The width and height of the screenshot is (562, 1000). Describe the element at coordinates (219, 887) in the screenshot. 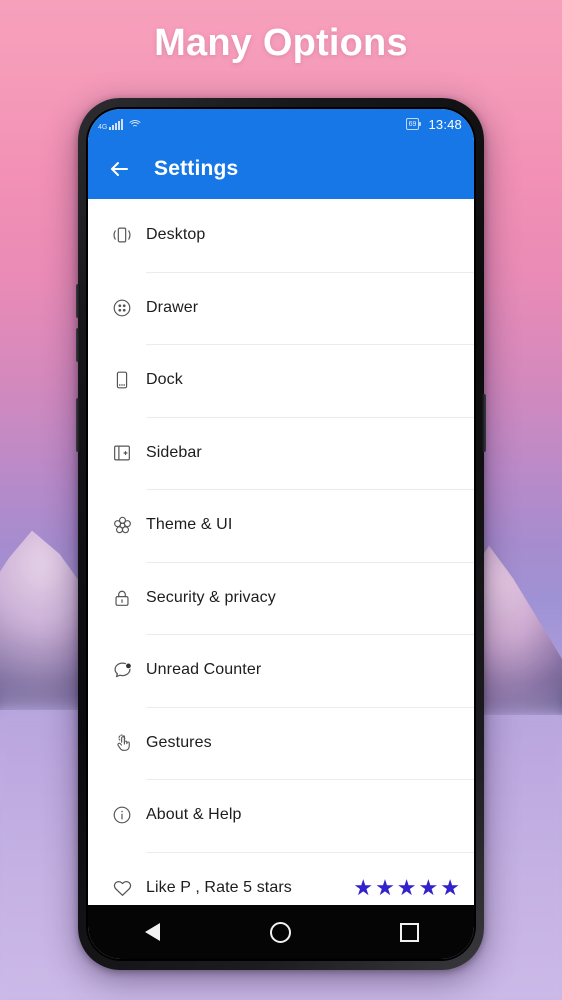

I see `list-item-label: Like P , Rate 5 stars` at that location.